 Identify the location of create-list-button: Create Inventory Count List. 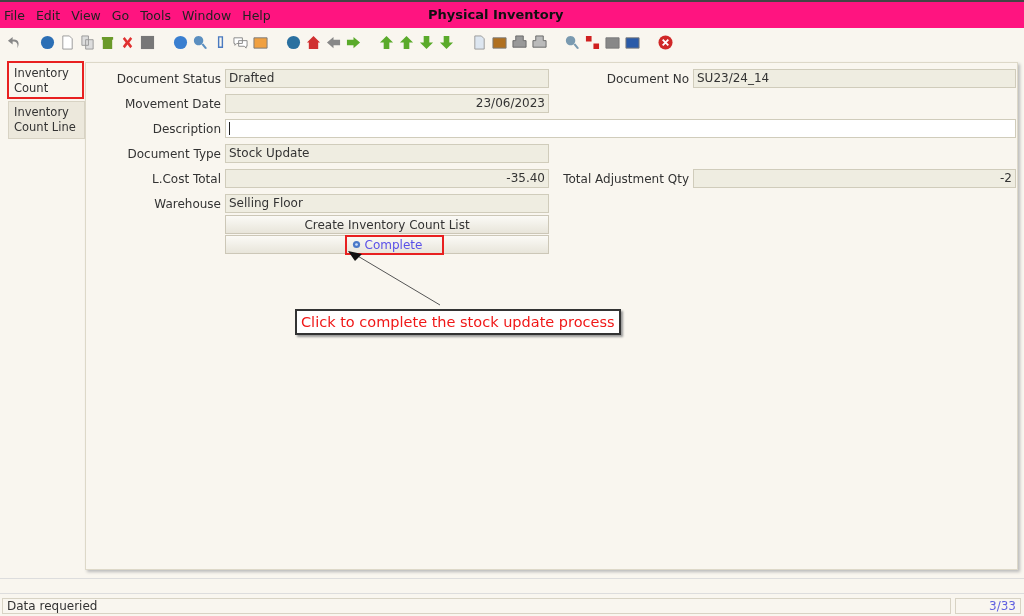
(387, 224).